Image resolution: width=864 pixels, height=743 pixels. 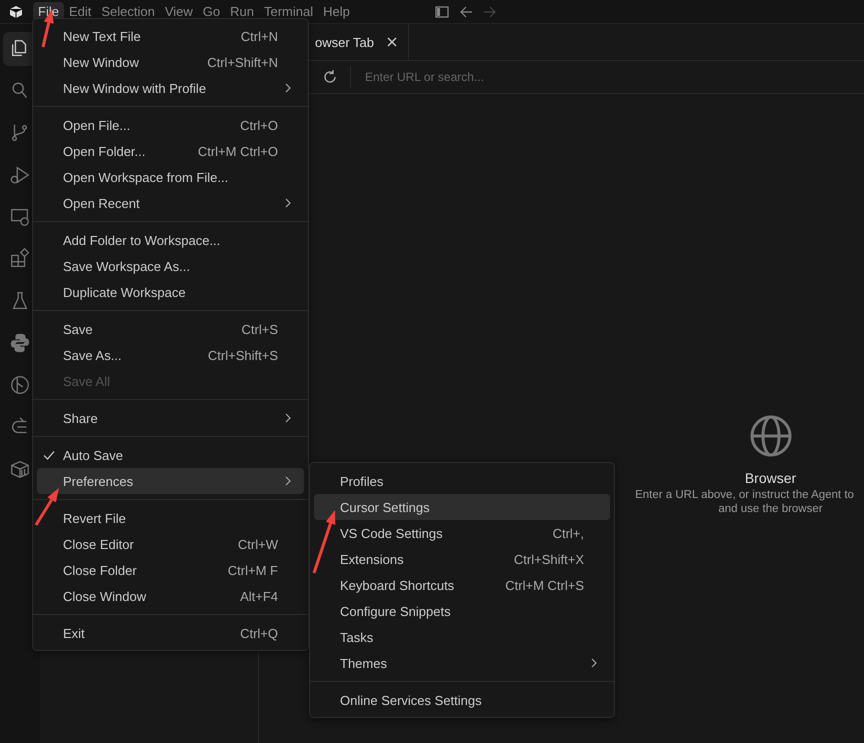 I want to click on menu-item: Tasks, so click(x=462, y=637).